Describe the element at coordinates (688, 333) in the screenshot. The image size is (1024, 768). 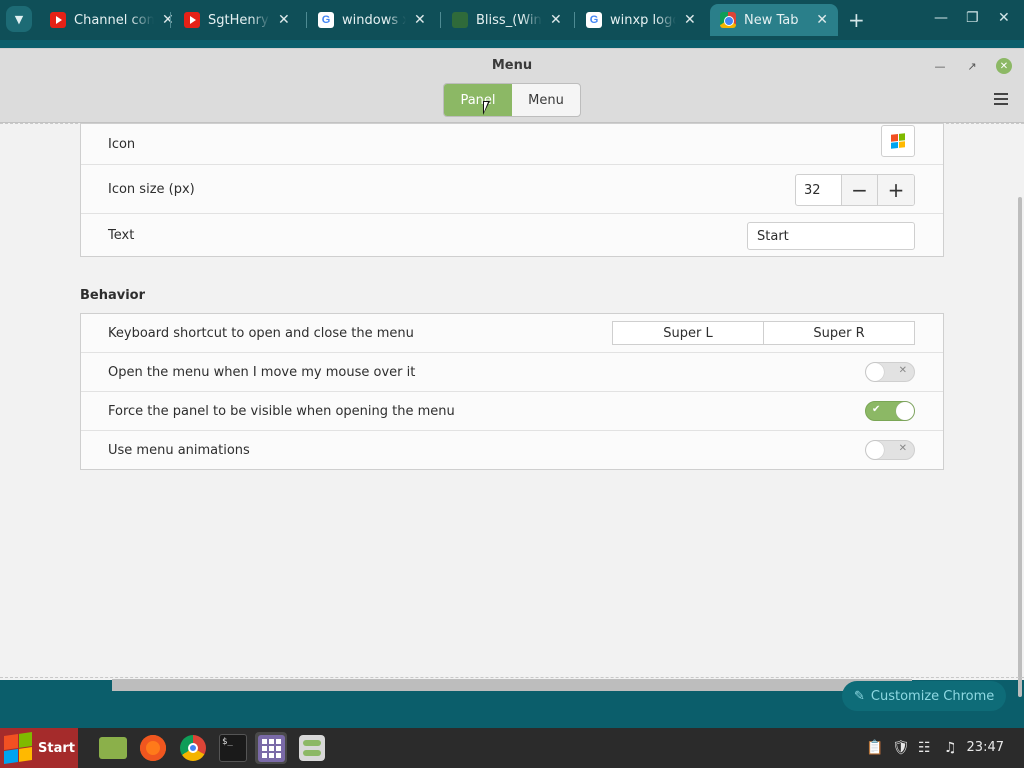
I see `shortcut-button: Super L` at that location.